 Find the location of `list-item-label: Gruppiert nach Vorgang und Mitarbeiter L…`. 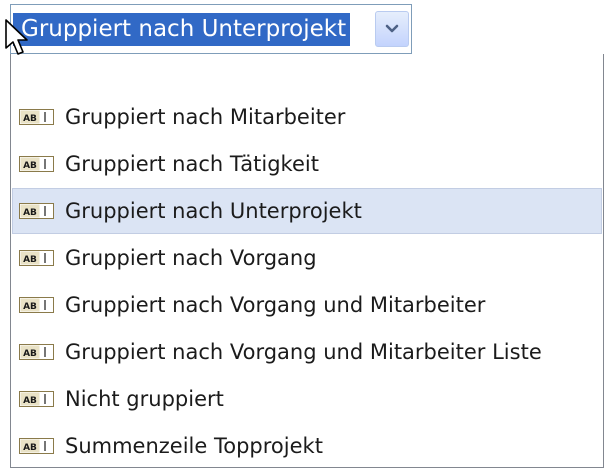

list-item-label: Gruppiert nach Vorgang und Mitarbeiter L… is located at coordinates (303, 352).